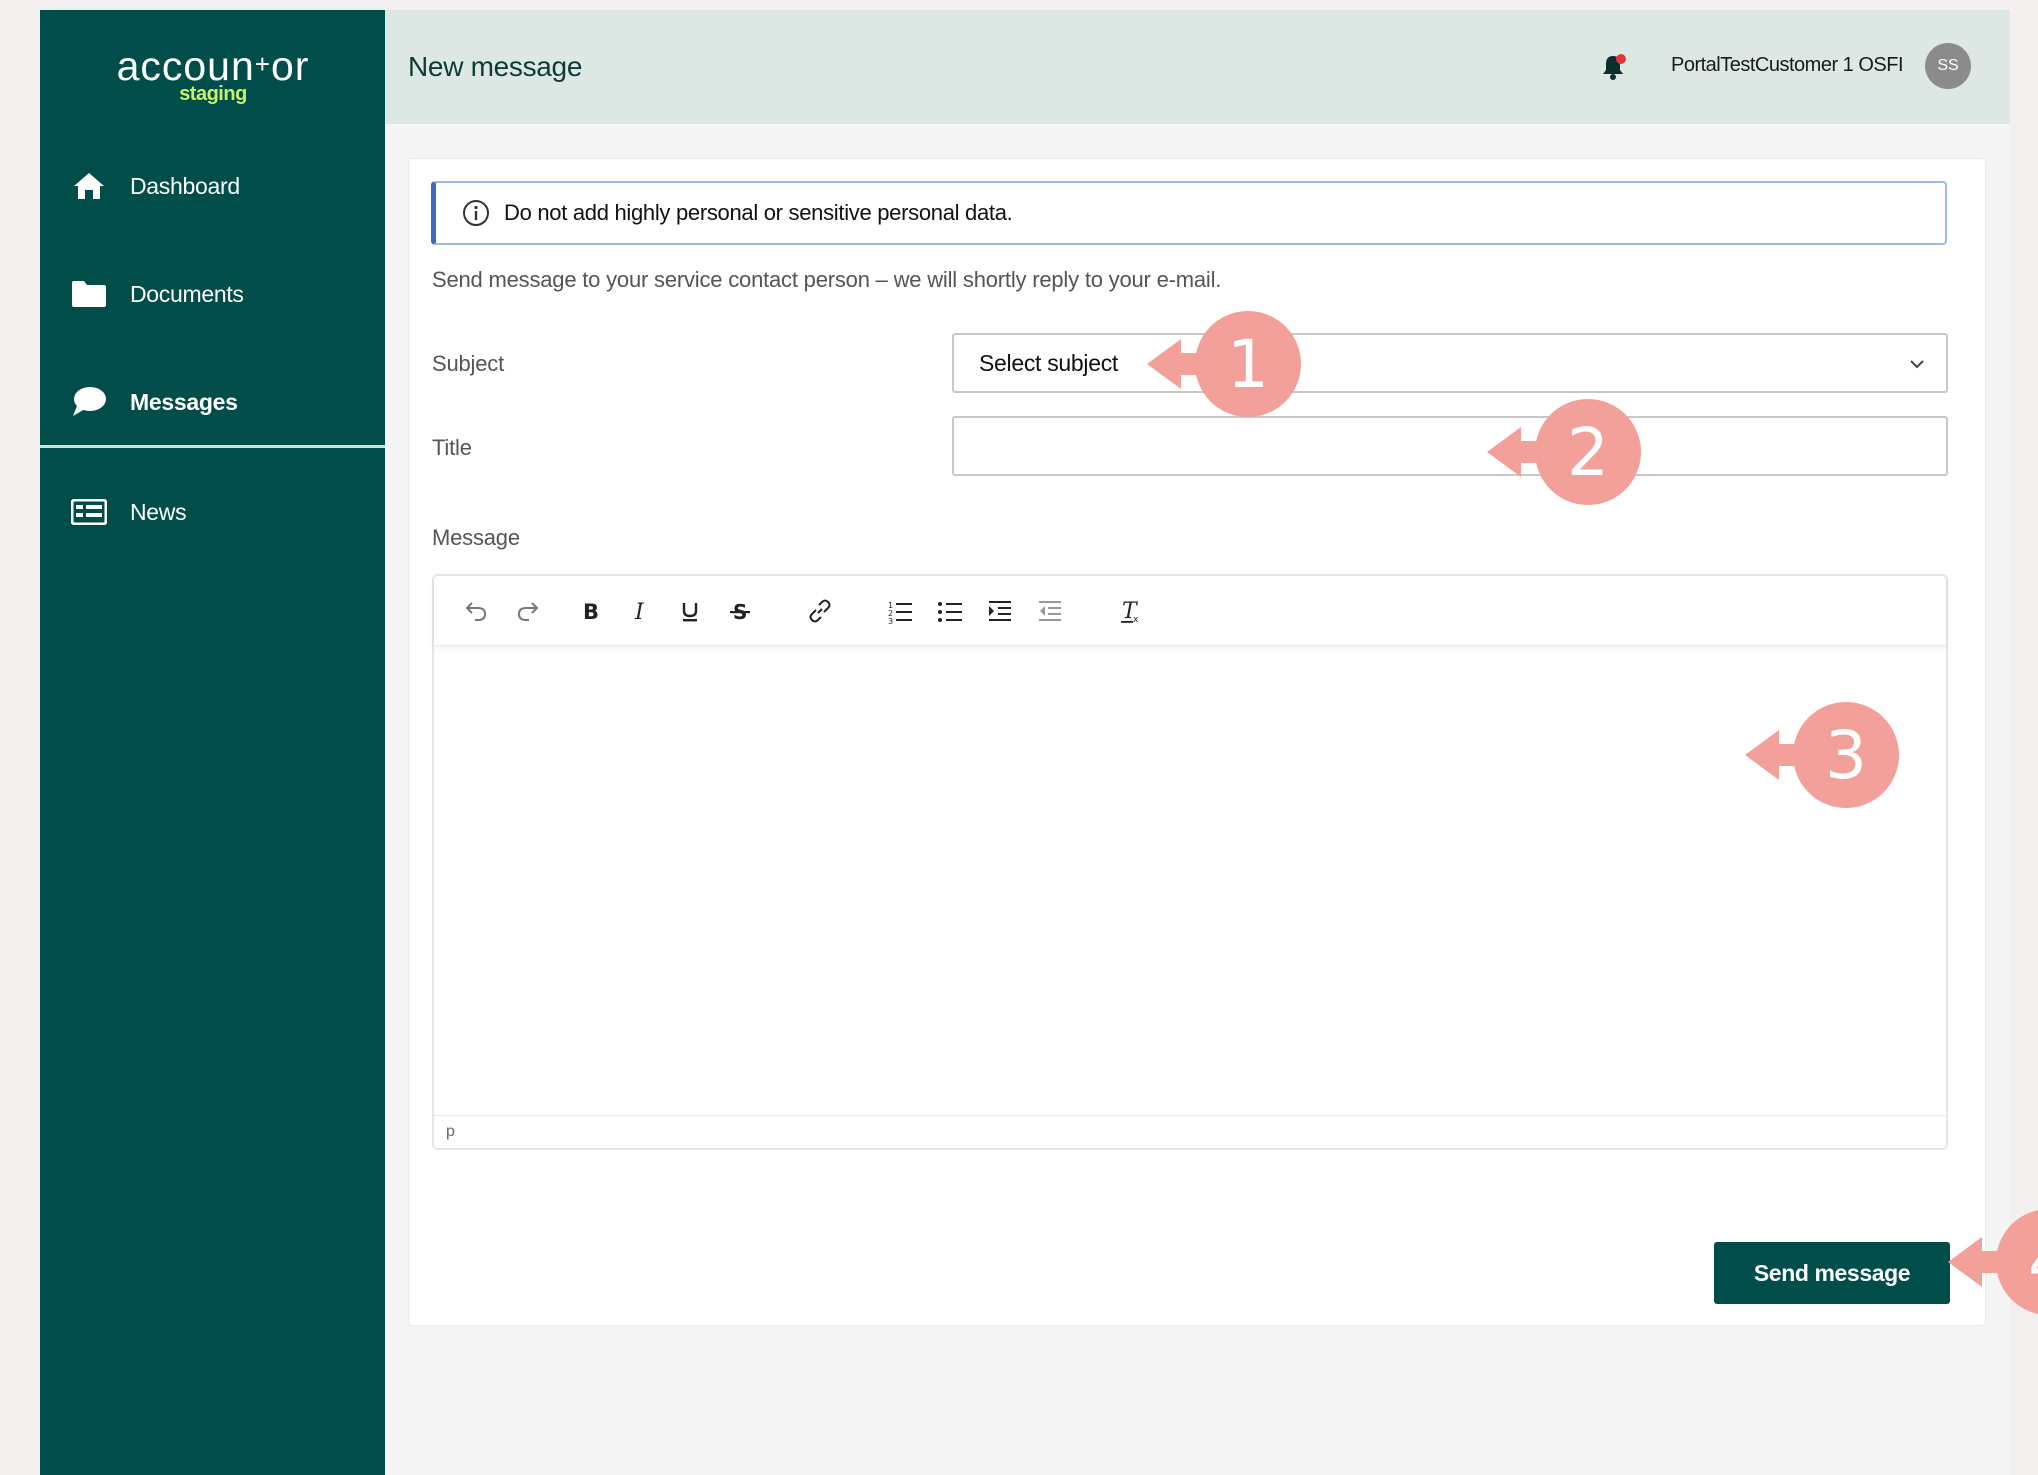 The image size is (2038, 1475). Describe the element at coordinates (1190, 1131) in the screenshot. I see `editor-statusbar: p` at that location.